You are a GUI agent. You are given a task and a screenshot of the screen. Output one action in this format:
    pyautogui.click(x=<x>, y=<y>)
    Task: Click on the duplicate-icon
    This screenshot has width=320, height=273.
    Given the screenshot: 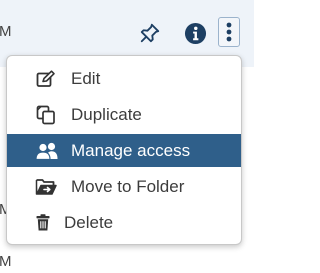 What is the action you would take?
    pyautogui.click(x=46, y=115)
    